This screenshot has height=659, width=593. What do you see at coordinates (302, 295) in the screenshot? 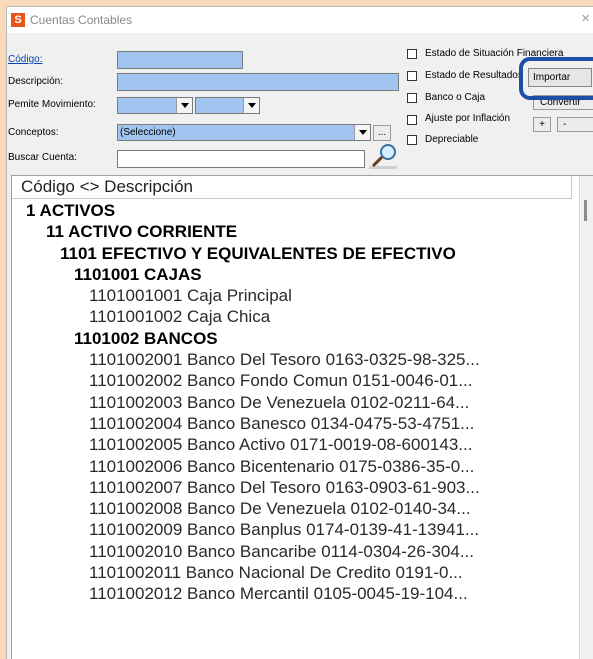
I see `tree-row: 1101001001 Caja Principal` at bounding box center [302, 295].